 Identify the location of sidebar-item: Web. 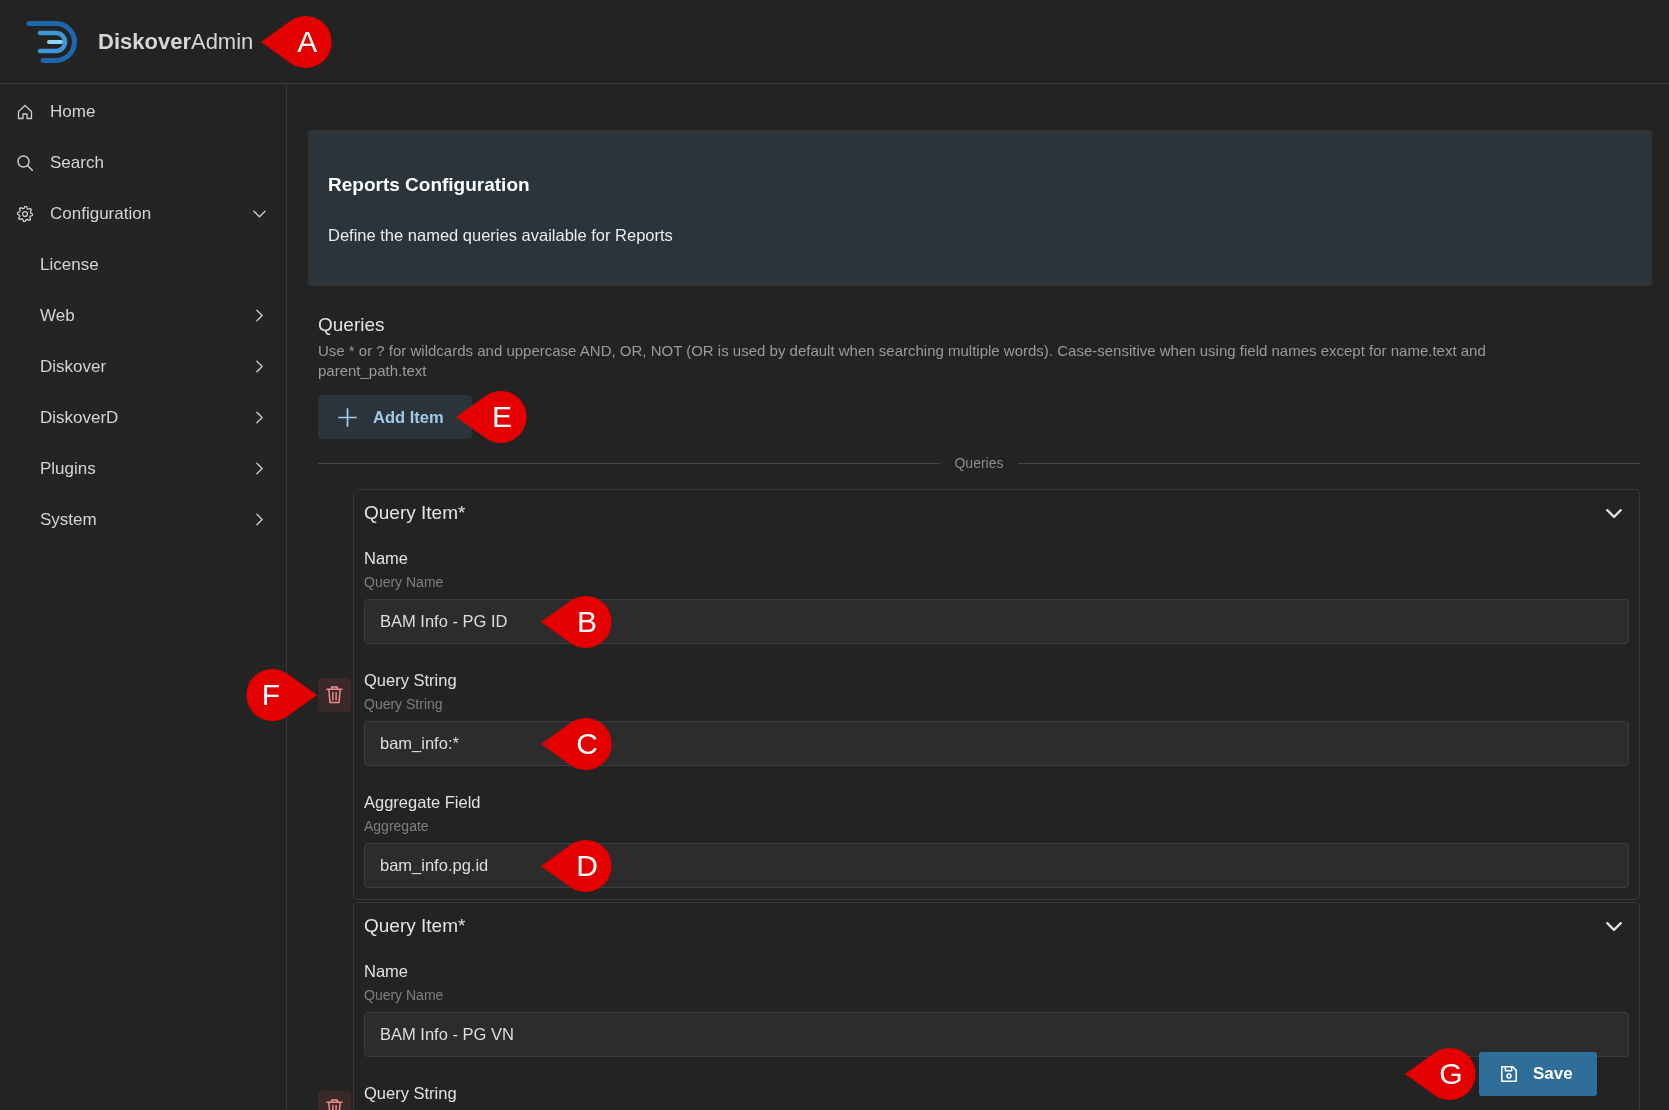
(143, 315).